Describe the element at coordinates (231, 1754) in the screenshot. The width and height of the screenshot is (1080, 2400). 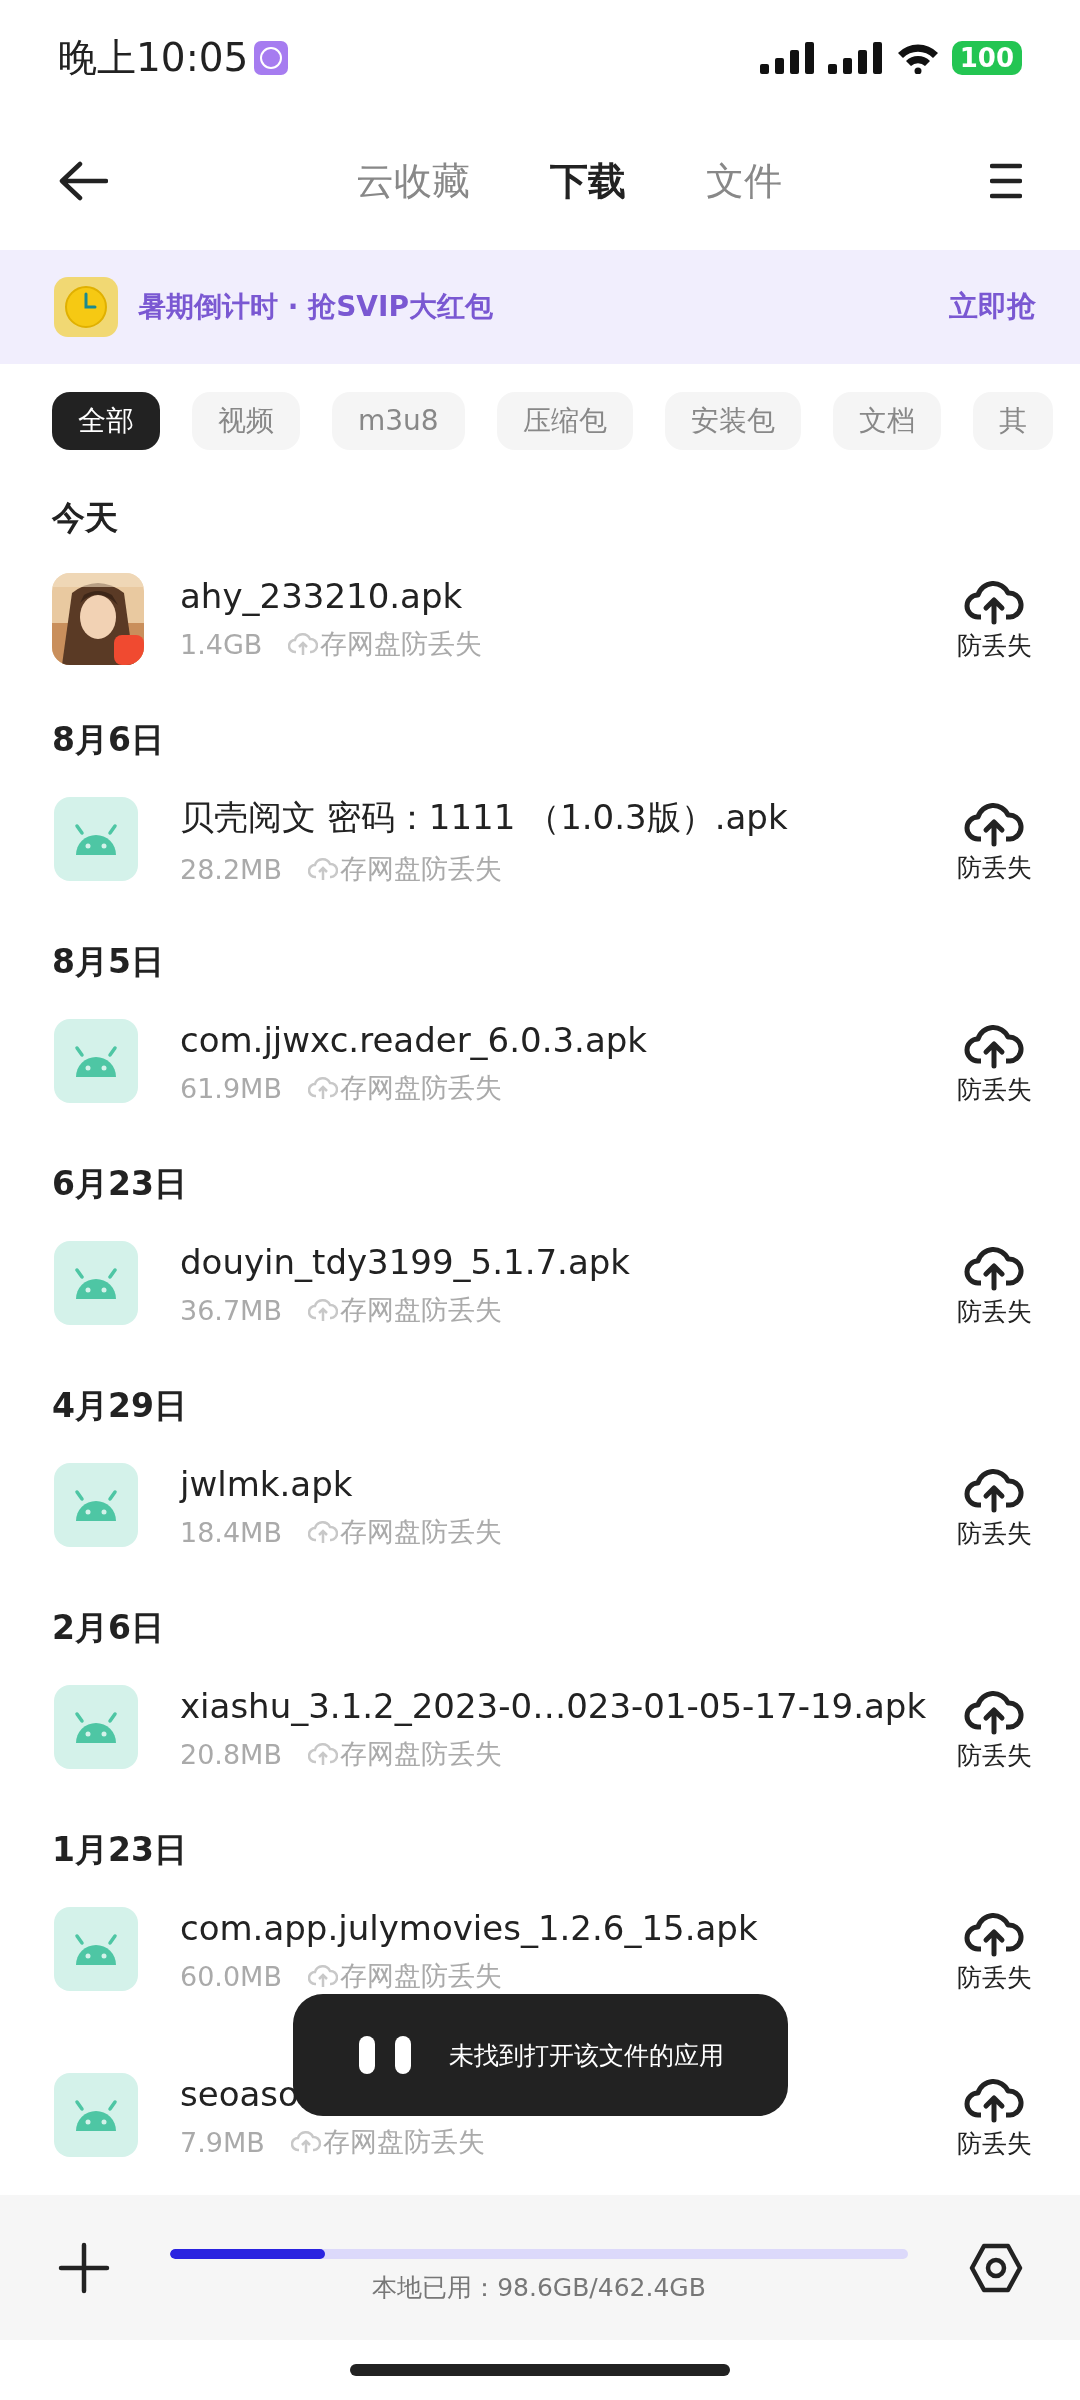
I see `file-size: 20.8MB` at that location.